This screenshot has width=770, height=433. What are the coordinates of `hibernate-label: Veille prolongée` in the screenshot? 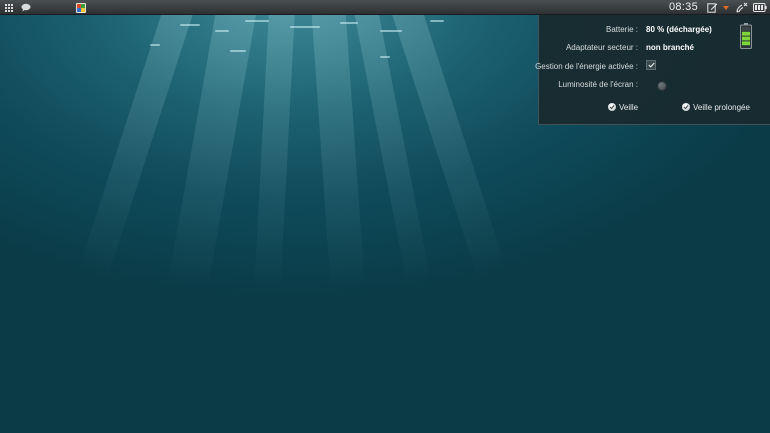 It's located at (721, 107).